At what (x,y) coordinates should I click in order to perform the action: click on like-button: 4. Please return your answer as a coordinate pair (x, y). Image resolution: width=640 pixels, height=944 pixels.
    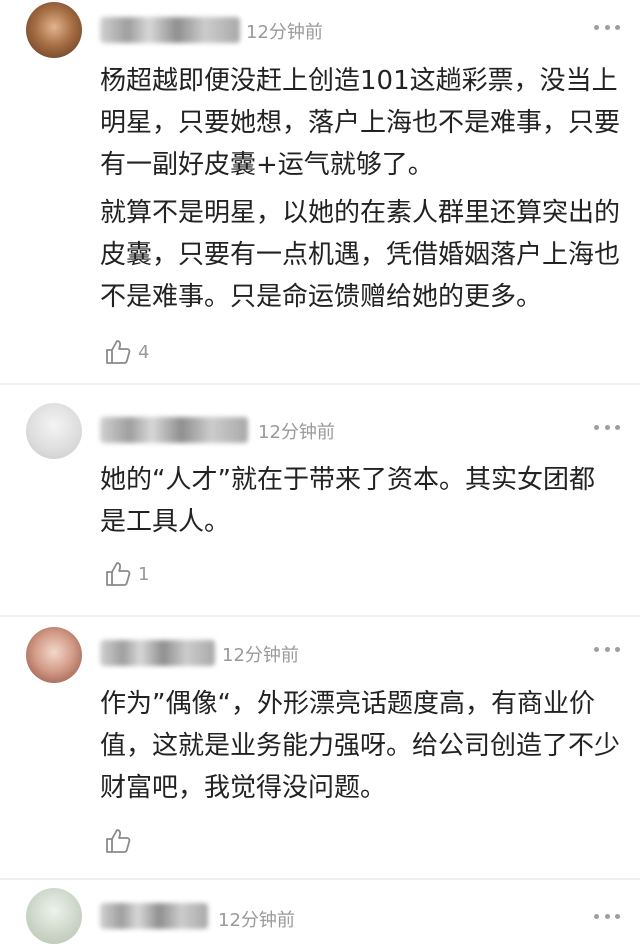
    Looking at the image, I should click on (126, 352).